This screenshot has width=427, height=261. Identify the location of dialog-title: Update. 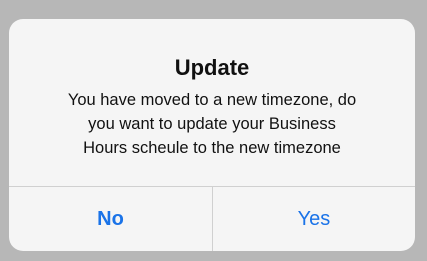
(212, 67).